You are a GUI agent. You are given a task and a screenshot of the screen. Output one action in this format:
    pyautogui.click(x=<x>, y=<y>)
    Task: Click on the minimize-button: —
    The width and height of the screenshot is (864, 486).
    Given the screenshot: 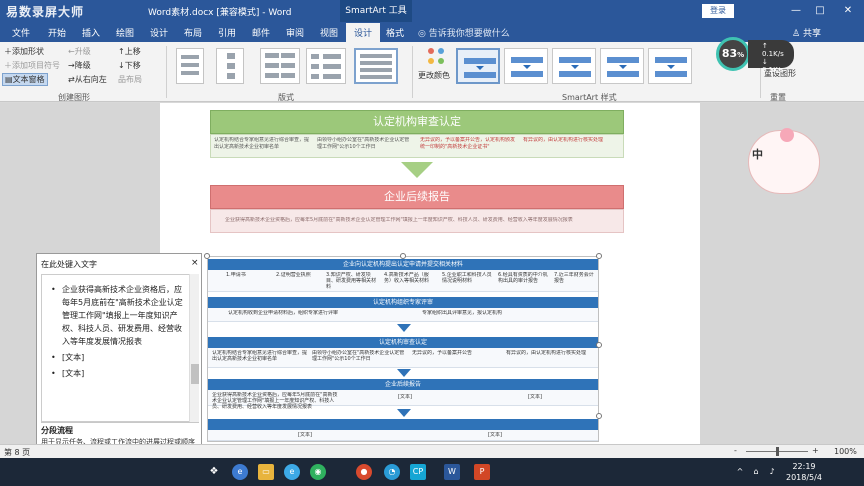 What is the action you would take?
    pyautogui.click(x=796, y=11)
    